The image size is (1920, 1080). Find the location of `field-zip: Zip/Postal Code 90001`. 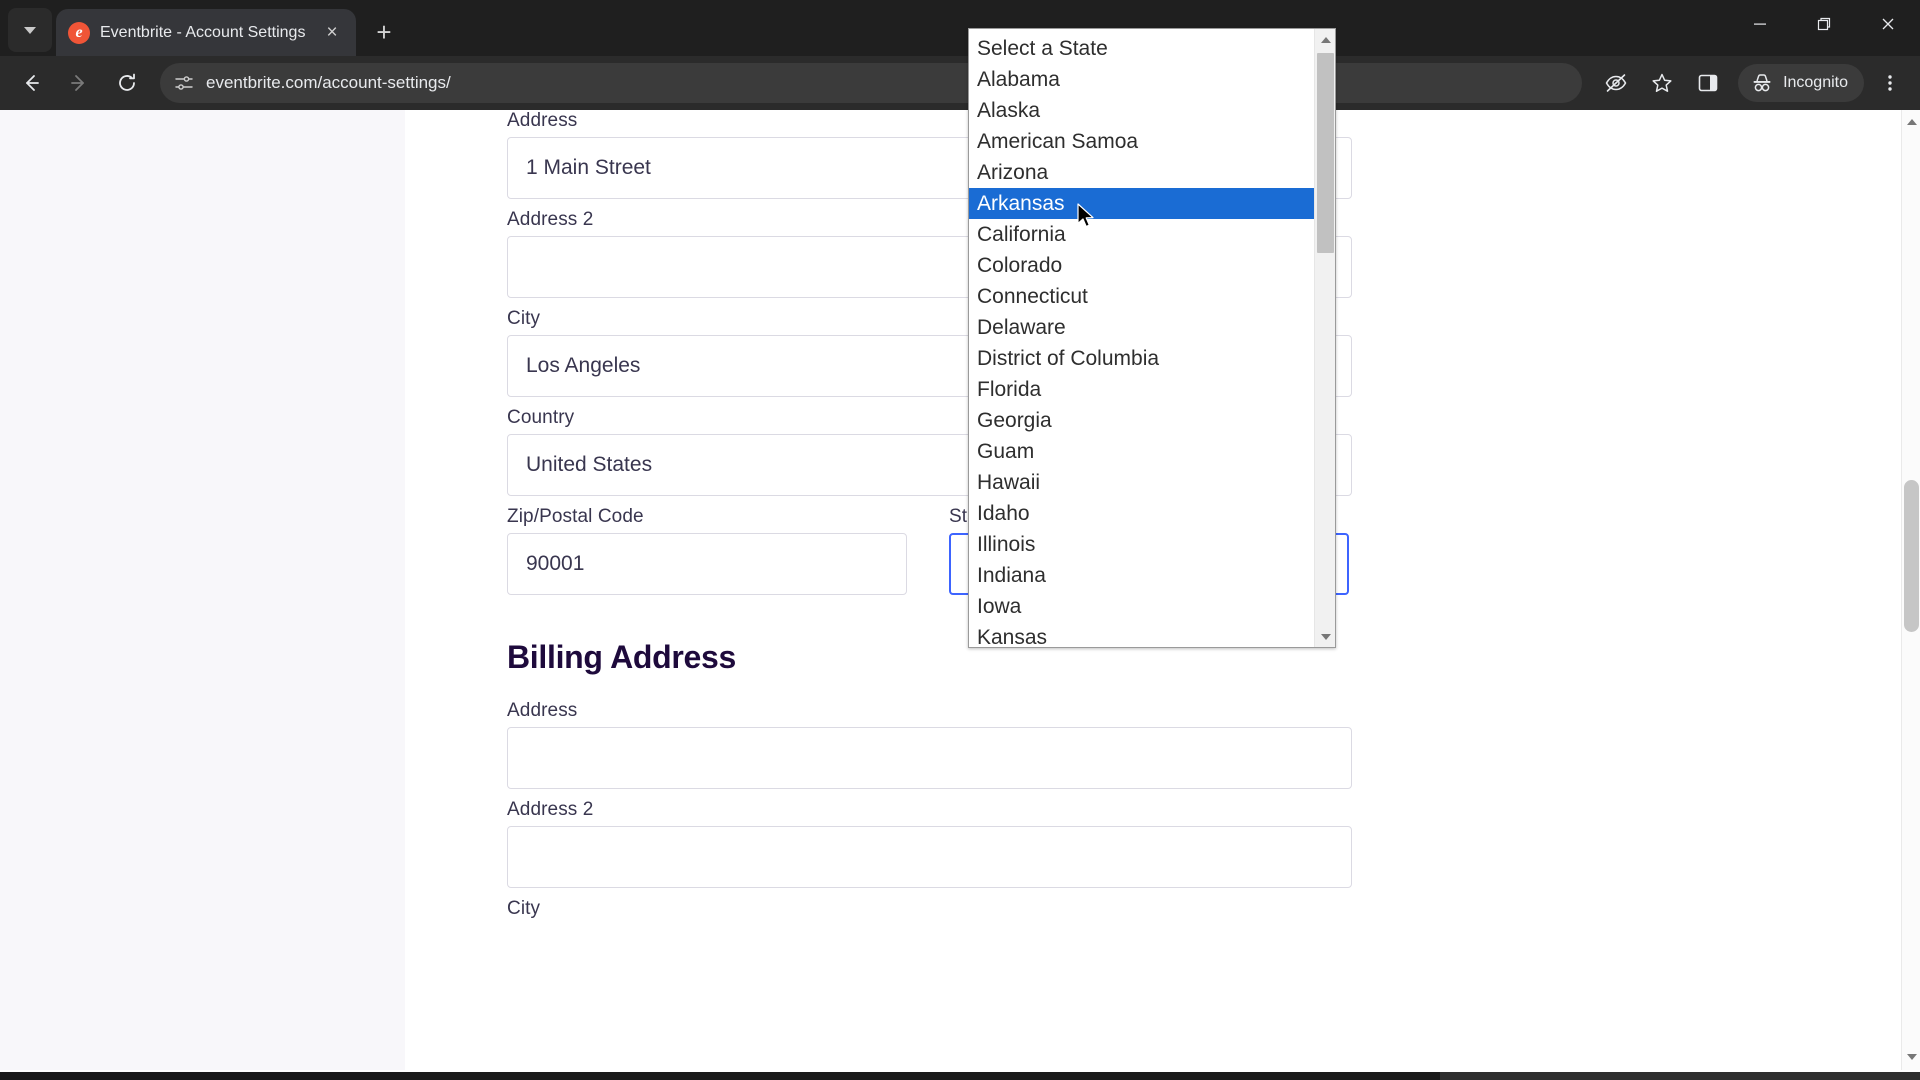

field-zip: Zip/Postal Code 90001 is located at coordinates (707, 550).